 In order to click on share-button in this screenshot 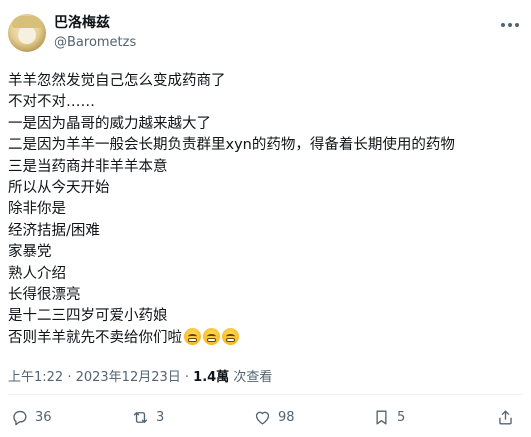, I will do `click(505, 417)`.